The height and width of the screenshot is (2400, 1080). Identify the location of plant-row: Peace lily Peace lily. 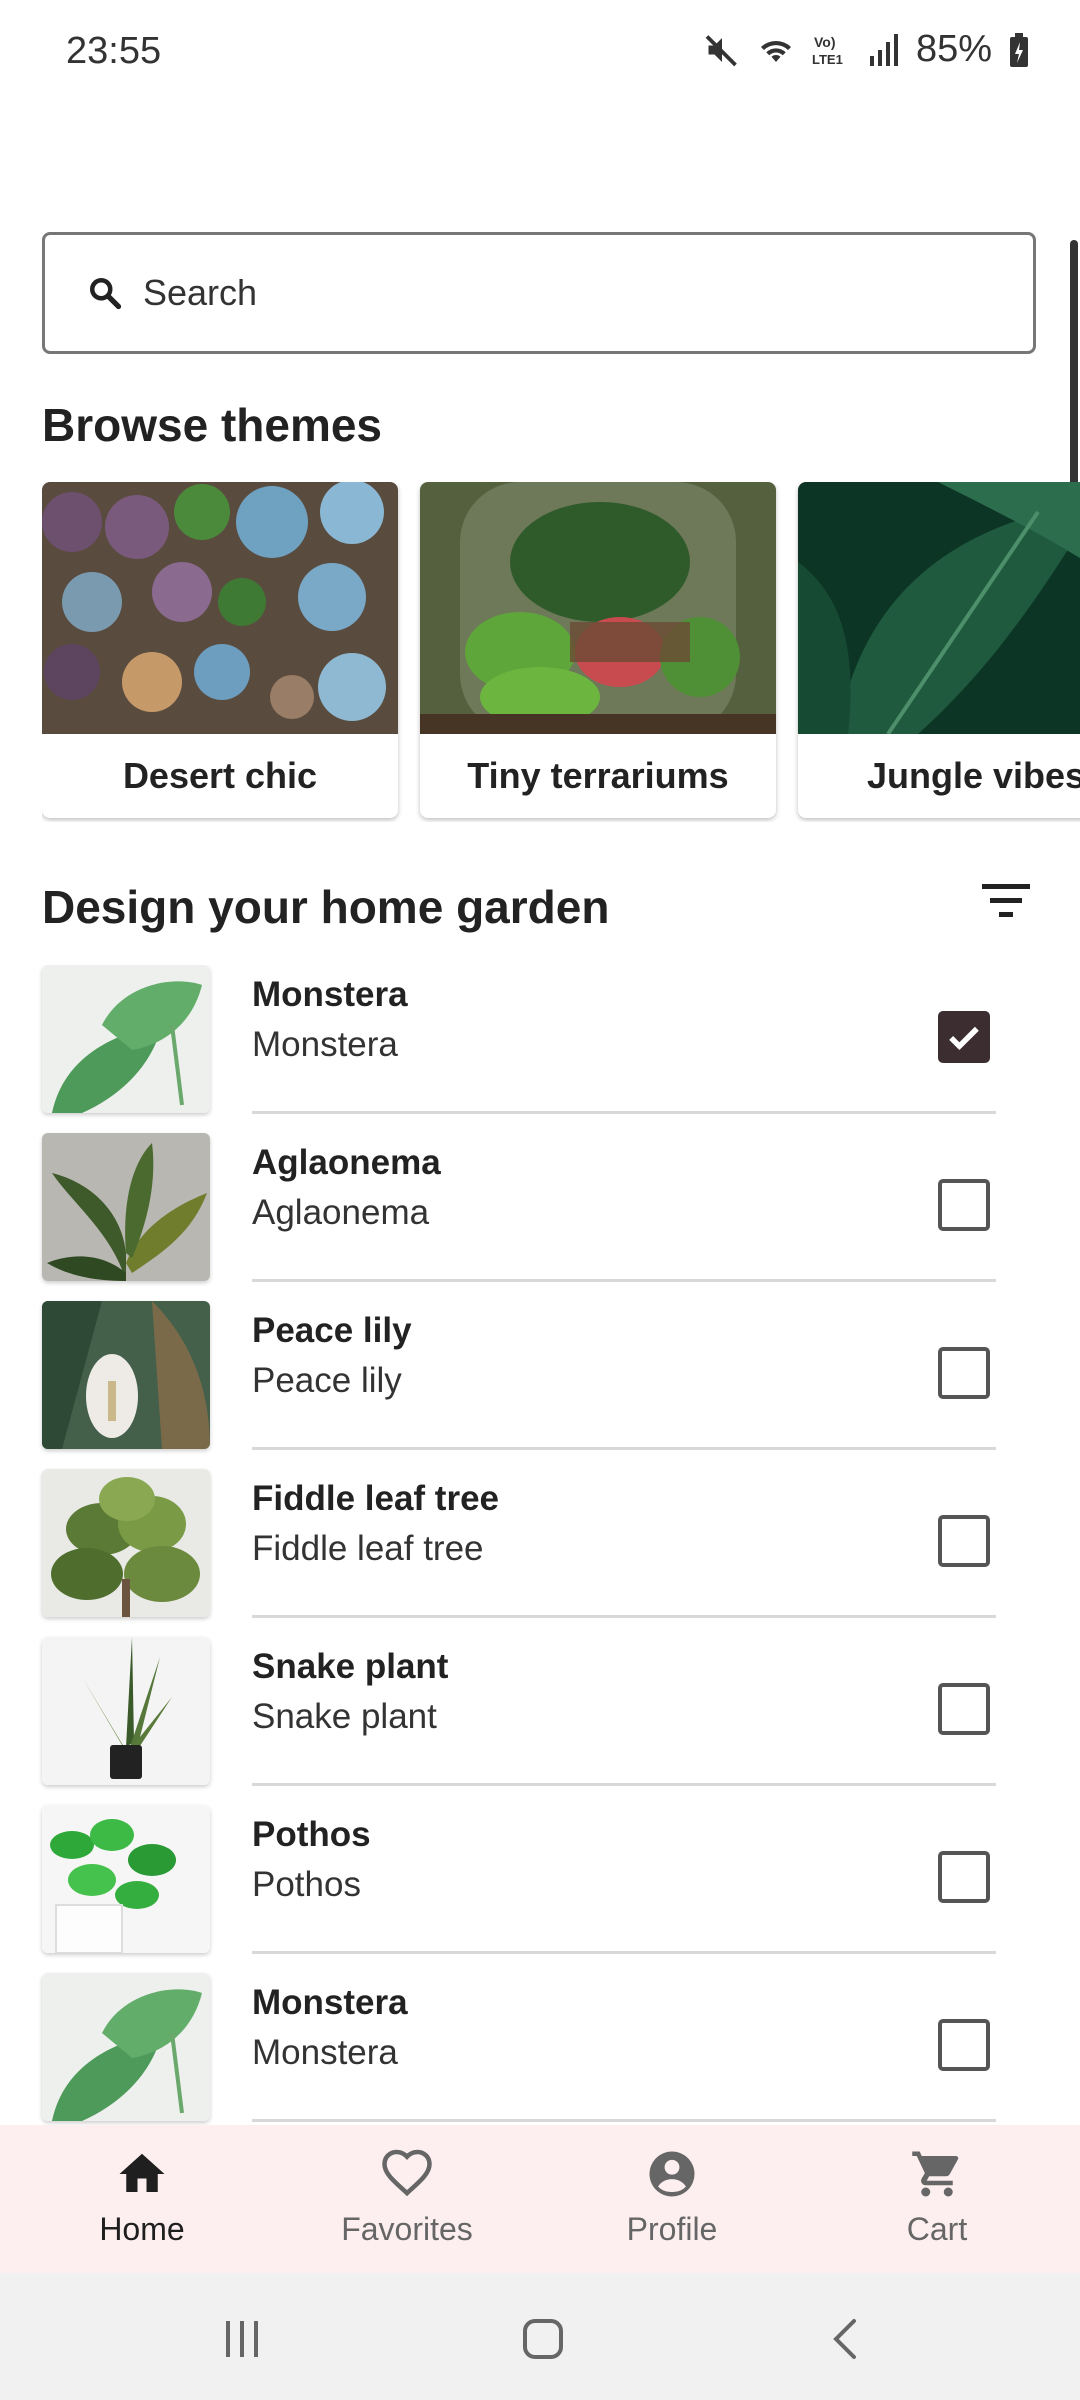
(540, 1385).